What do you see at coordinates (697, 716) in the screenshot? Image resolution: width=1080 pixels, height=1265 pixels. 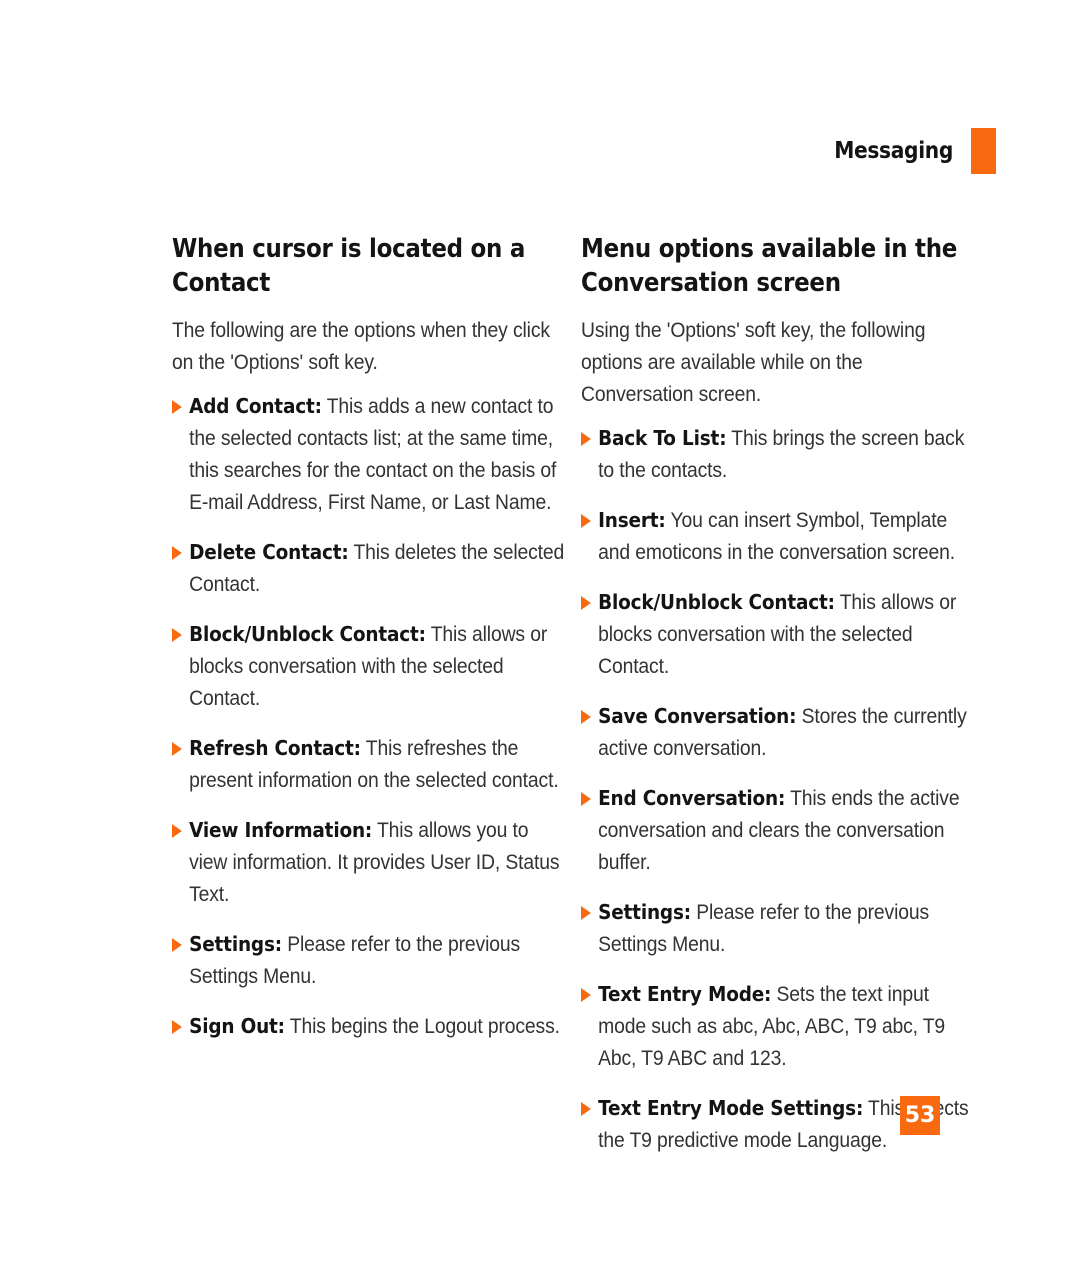 I see `list-item-label: Save Conversation:` at bounding box center [697, 716].